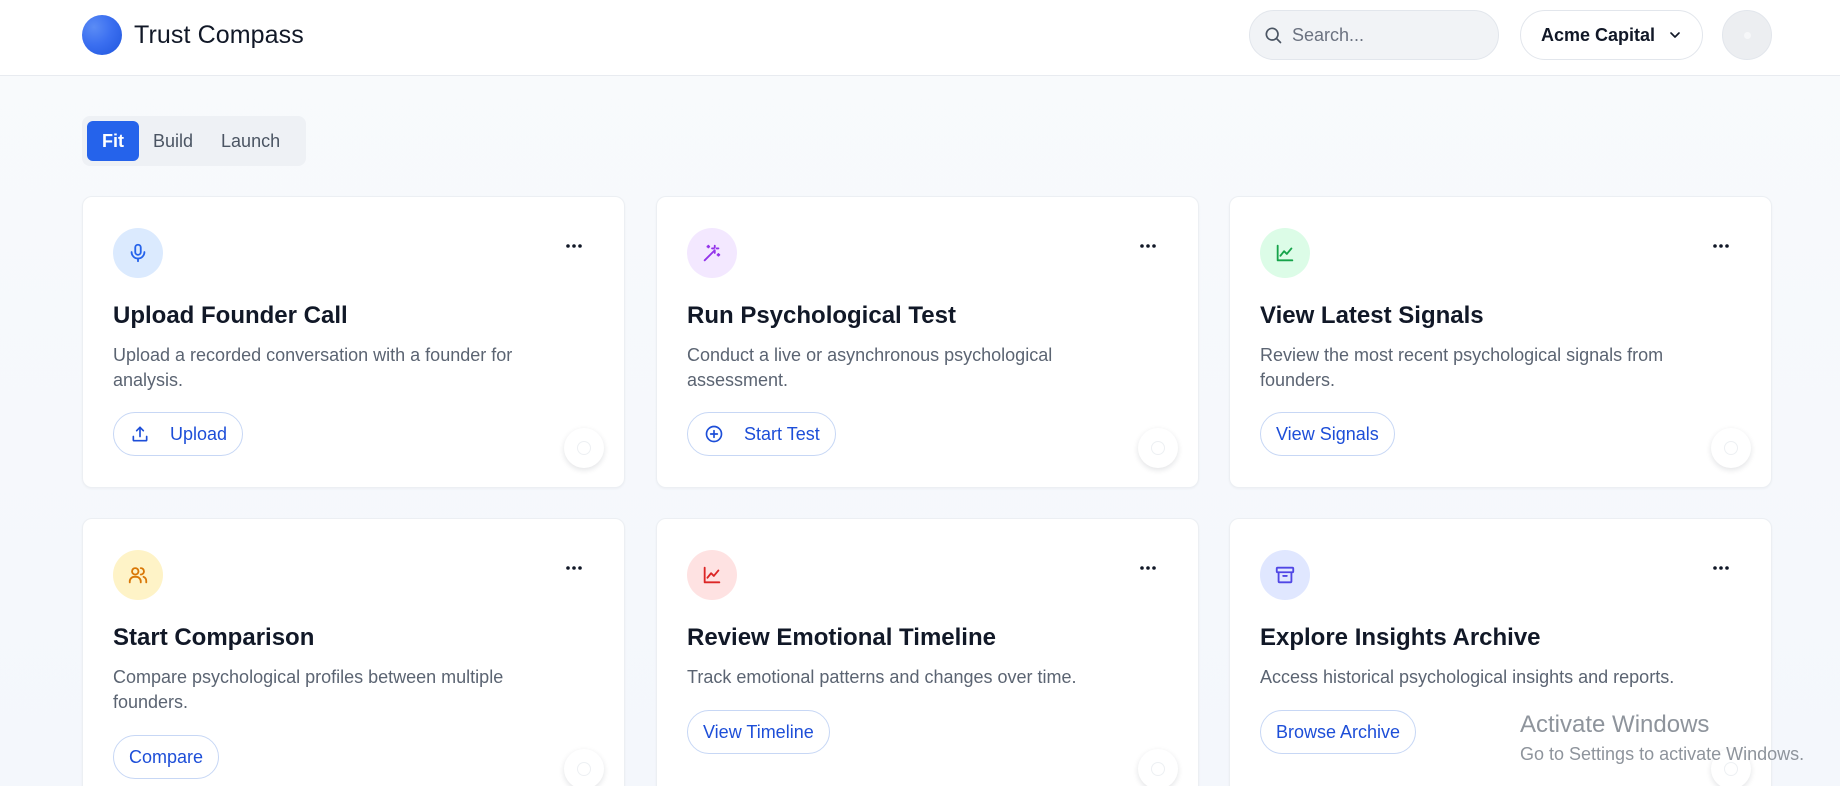  I want to click on start-test-button-label: Start Test, so click(782, 433).